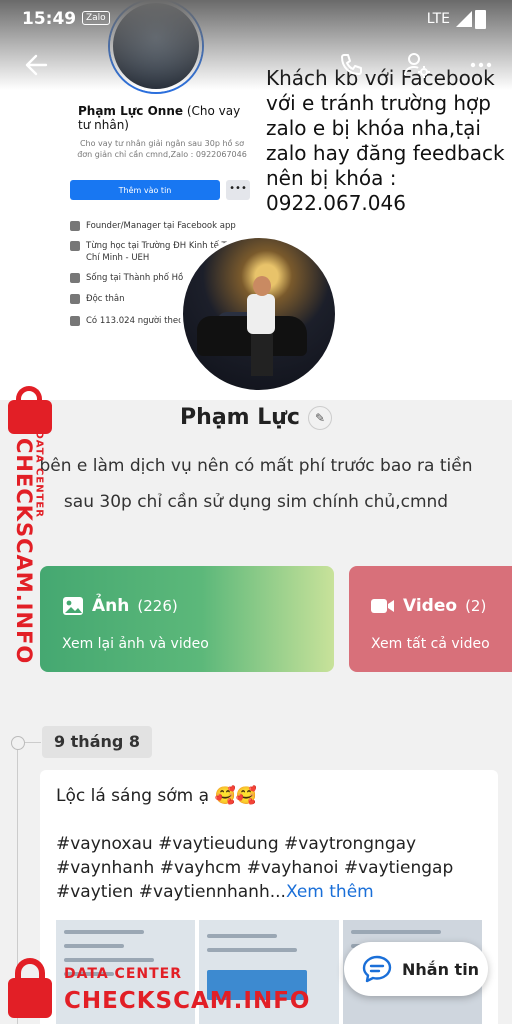 This screenshot has height=1024, width=512. Describe the element at coordinates (24, 551) in the screenshot. I see `watermark-side-big: CHECKSCAM.INFO` at that location.